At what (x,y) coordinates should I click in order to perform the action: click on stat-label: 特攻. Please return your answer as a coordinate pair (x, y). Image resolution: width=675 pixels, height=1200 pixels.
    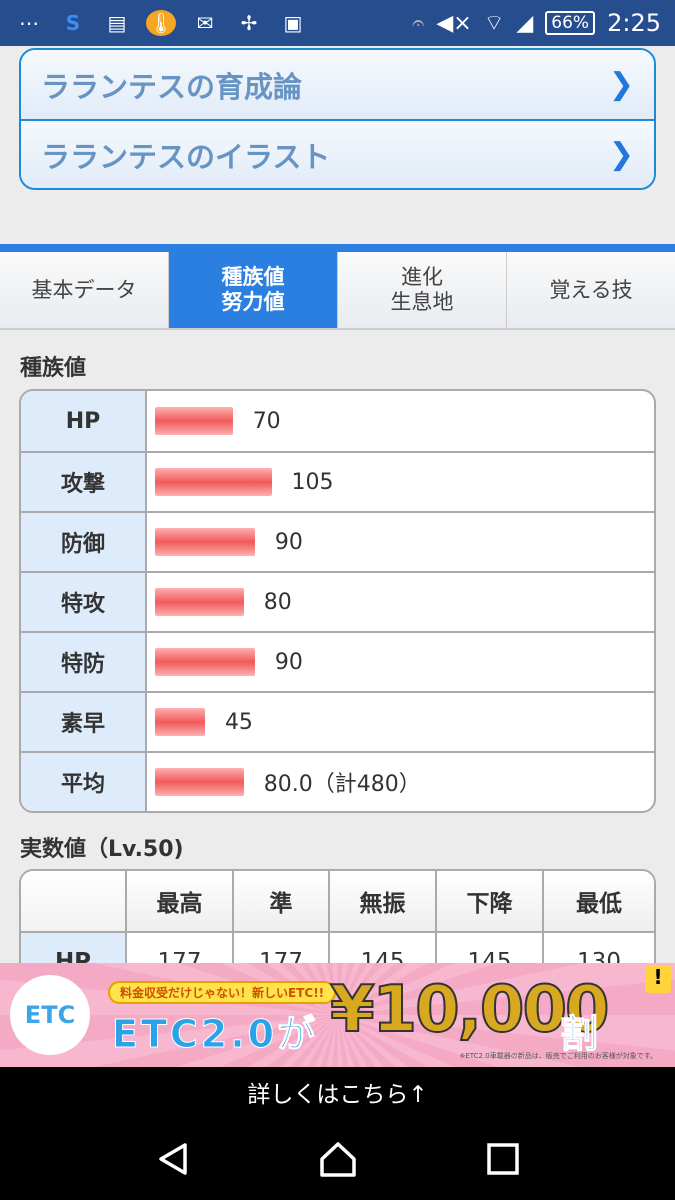
    Looking at the image, I should click on (84, 602).